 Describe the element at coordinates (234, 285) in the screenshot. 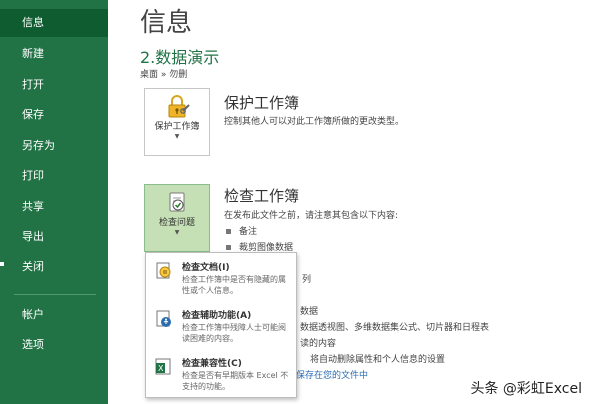

I see `menu-item-desc: 检查工作簿中是否有隐藏的属性或个人信息。` at that location.